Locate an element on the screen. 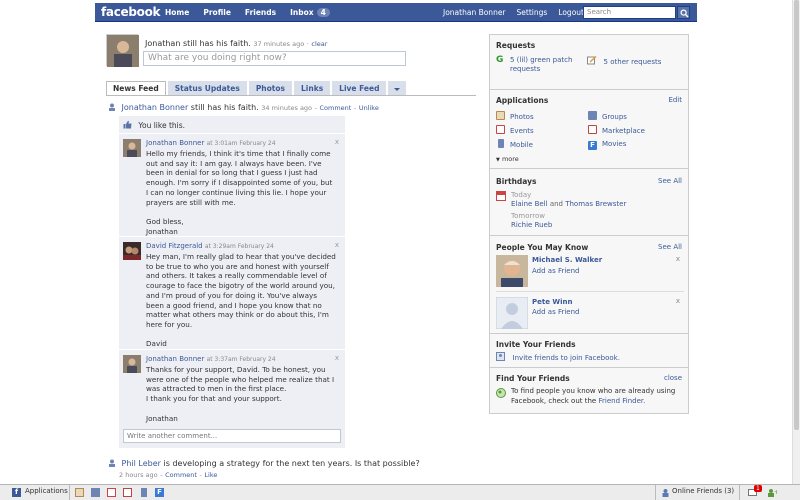 Image resolution: width=800 pixels, height=500 pixels. suggested-friend-name: Michael S. Walker is located at coordinates (567, 260).